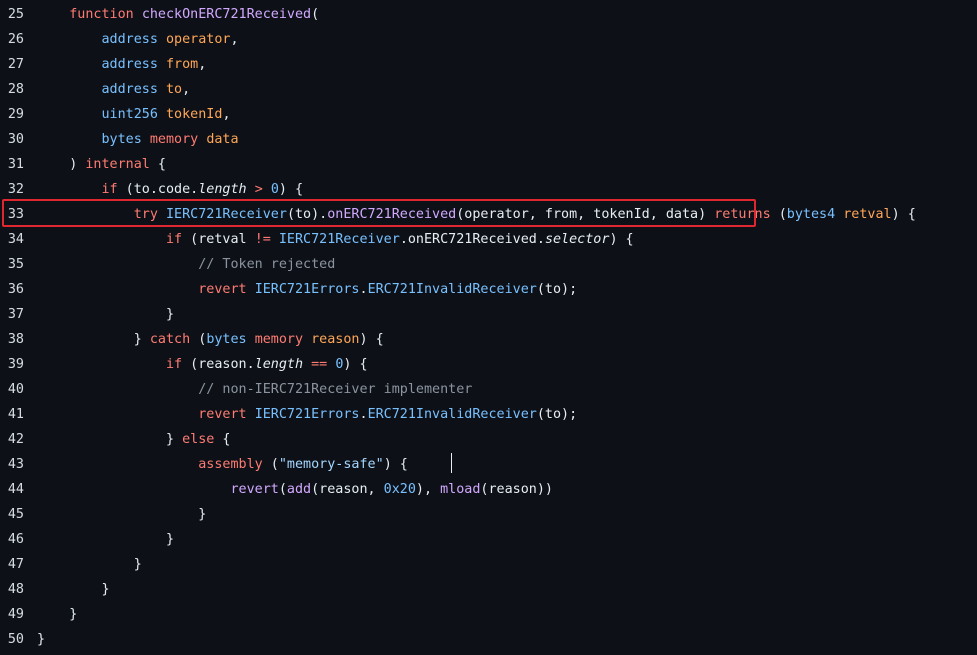 This screenshot has width=977, height=655. I want to click on code-token: }, so click(106, 314).